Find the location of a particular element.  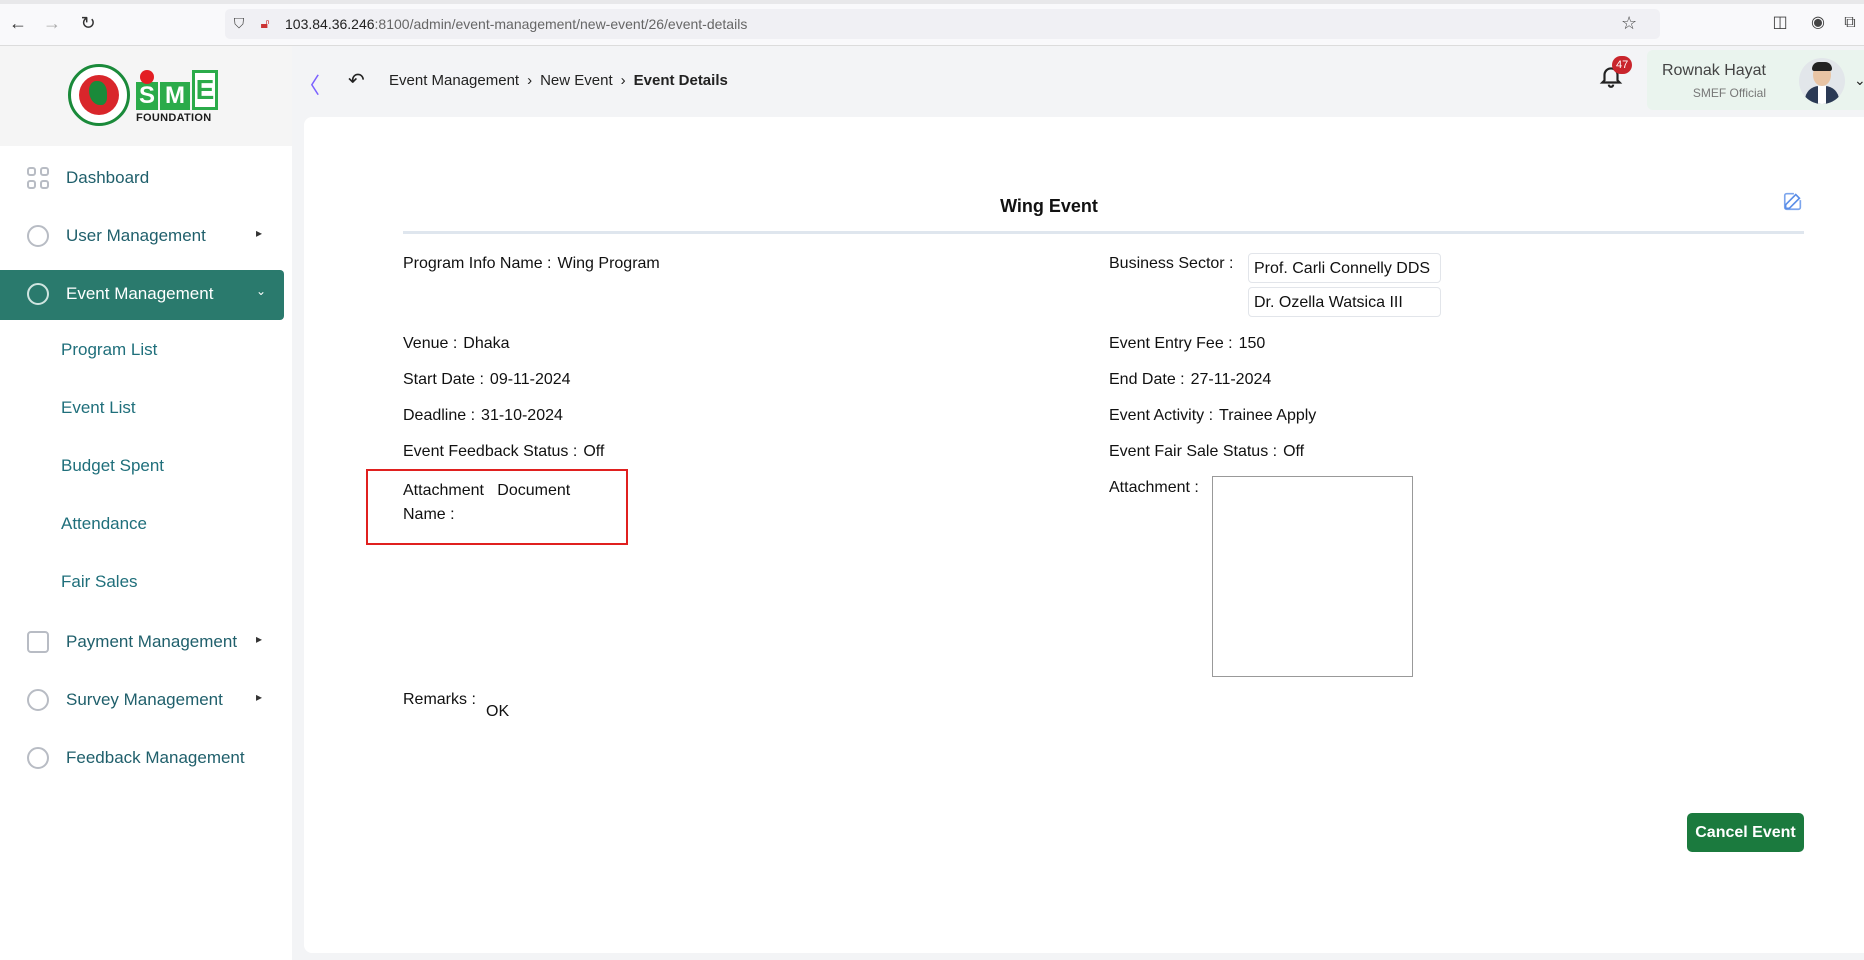

remarks-value: OK is located at coordinates (498, 711).